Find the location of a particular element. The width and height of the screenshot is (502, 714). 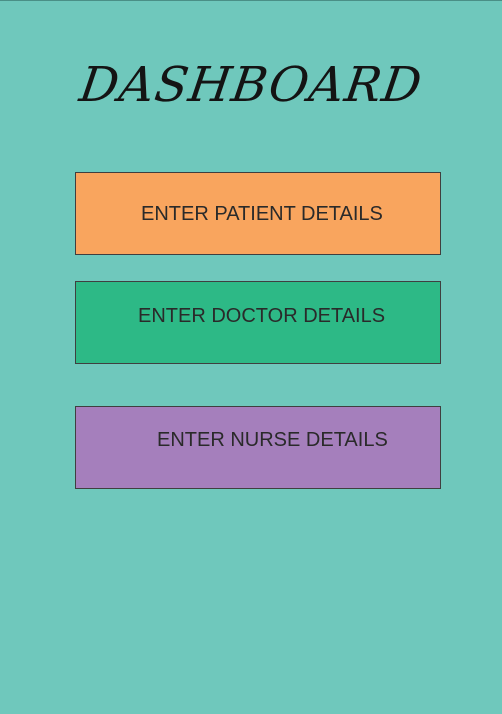

enter-patient-details-label: ENTER PATIENT DETAILS is located at coordinates (262, 214).